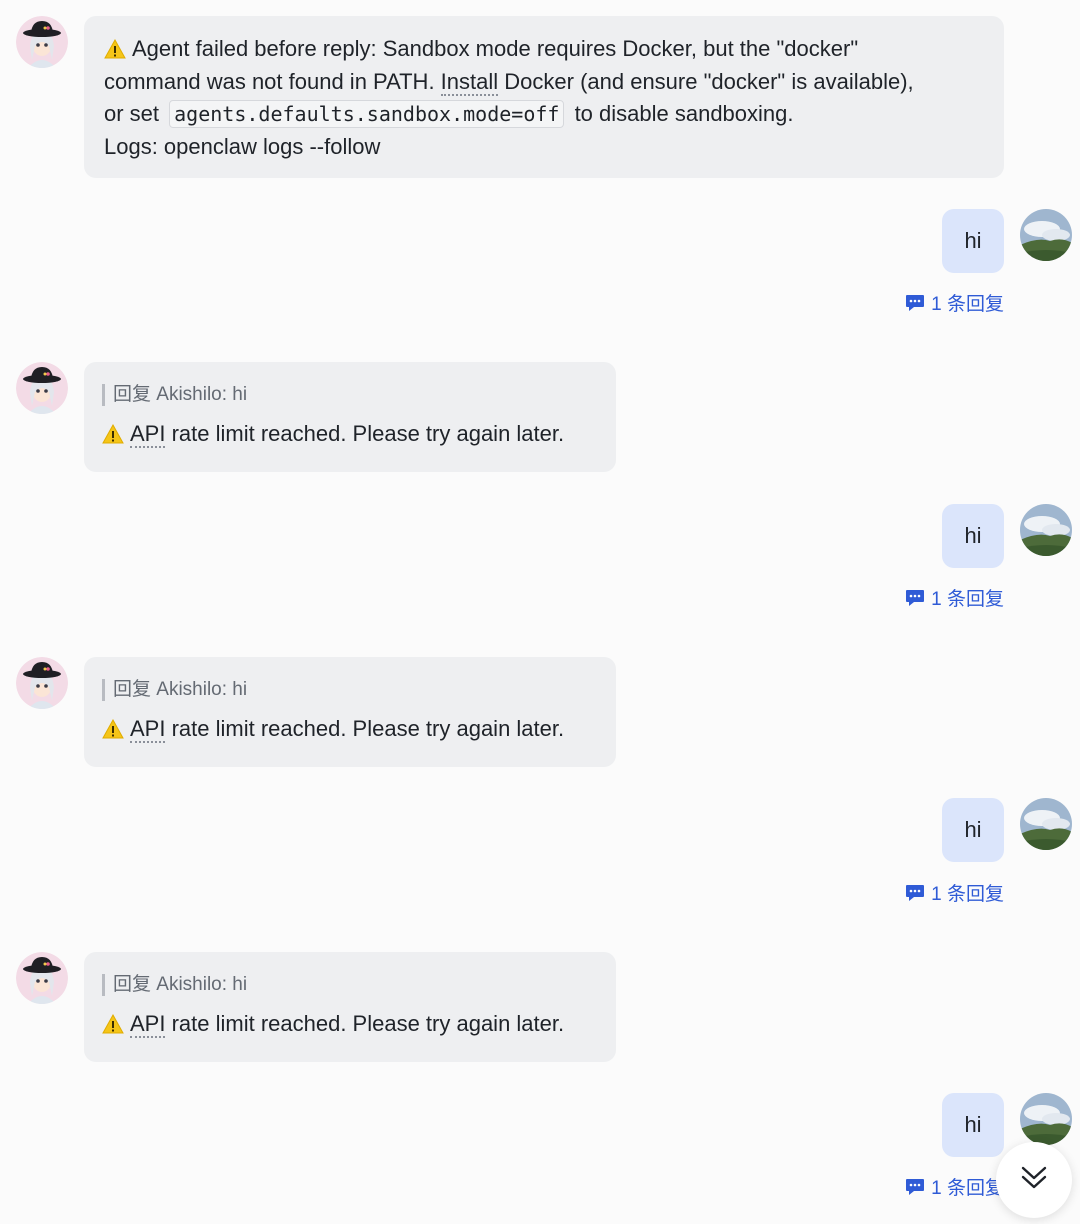  Describe the element at coordinates (242, 146) in the screenshot. I see `error-line-4: Logs: openclaw logs --follow` at that location.